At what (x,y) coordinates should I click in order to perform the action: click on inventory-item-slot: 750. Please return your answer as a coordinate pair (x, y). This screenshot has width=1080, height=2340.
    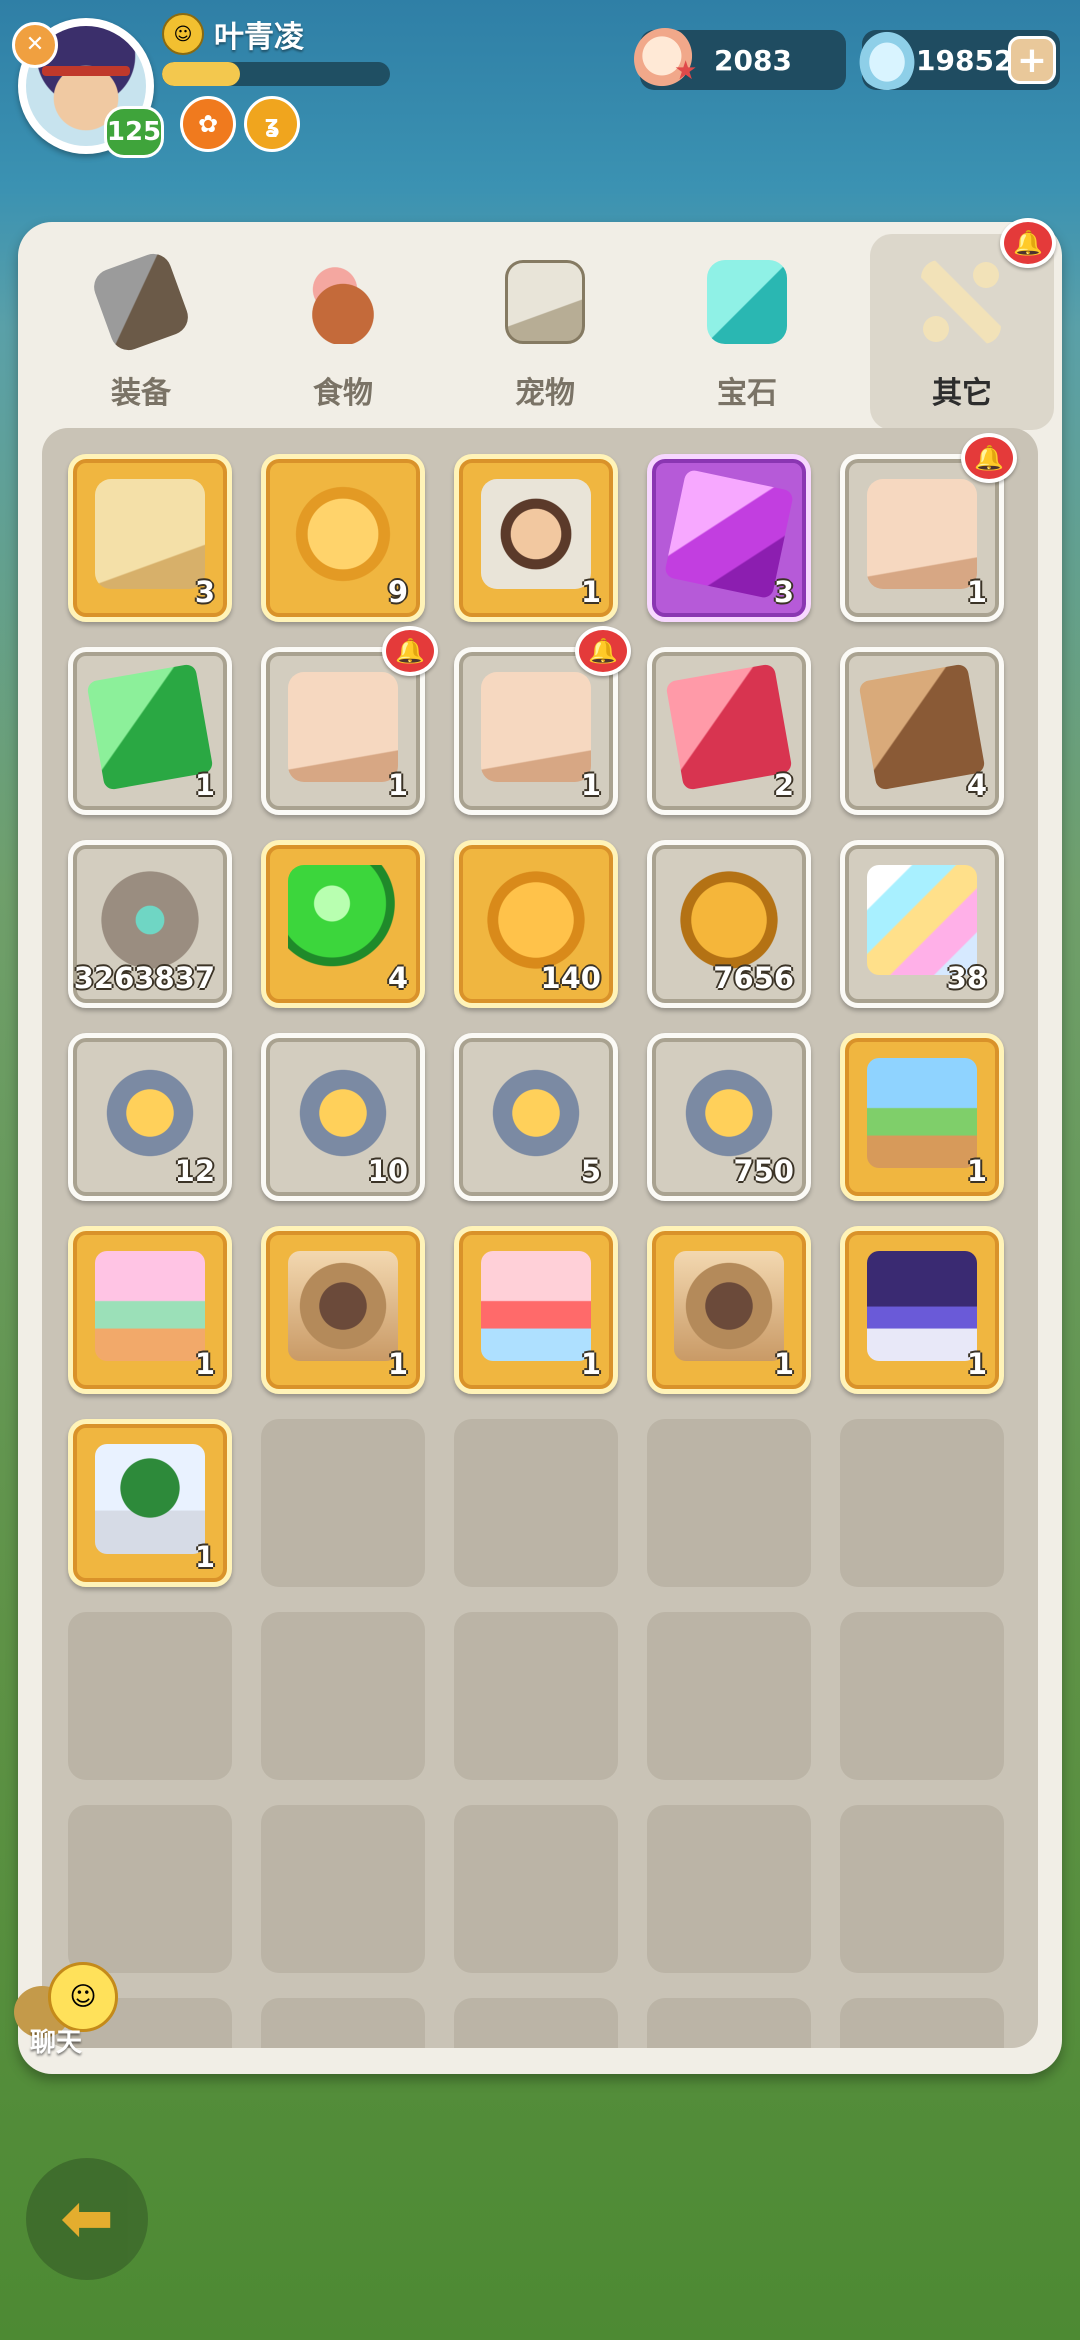
    Looking at the image, I should click on (729, 1117).